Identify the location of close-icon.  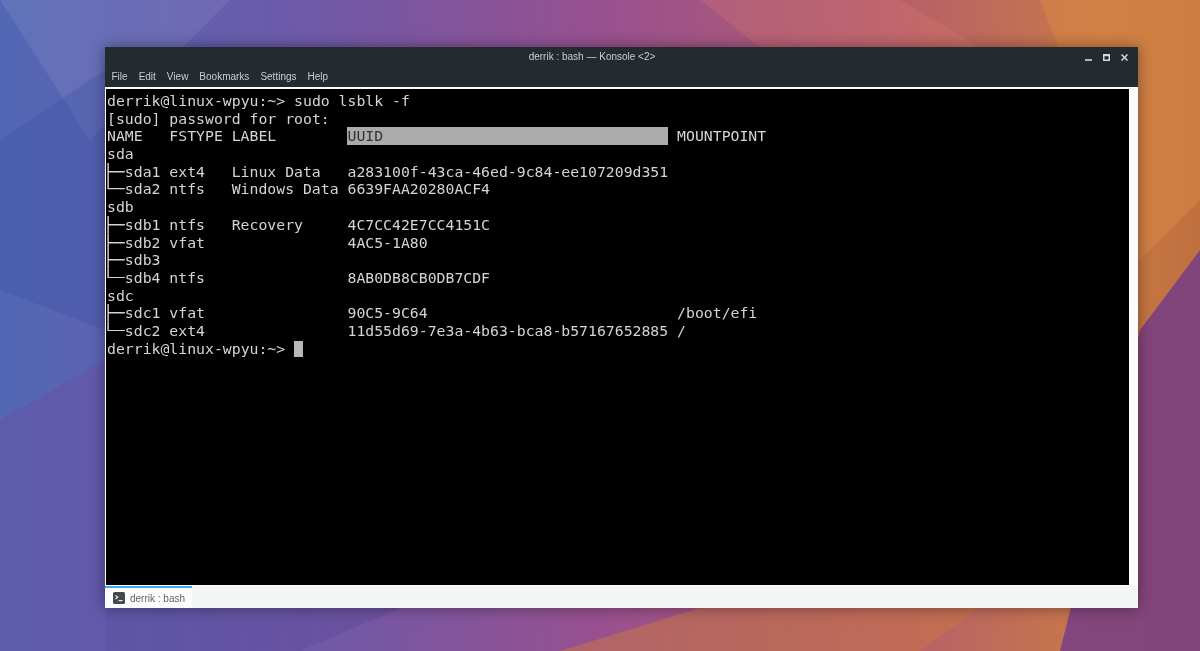
(1124, 57).